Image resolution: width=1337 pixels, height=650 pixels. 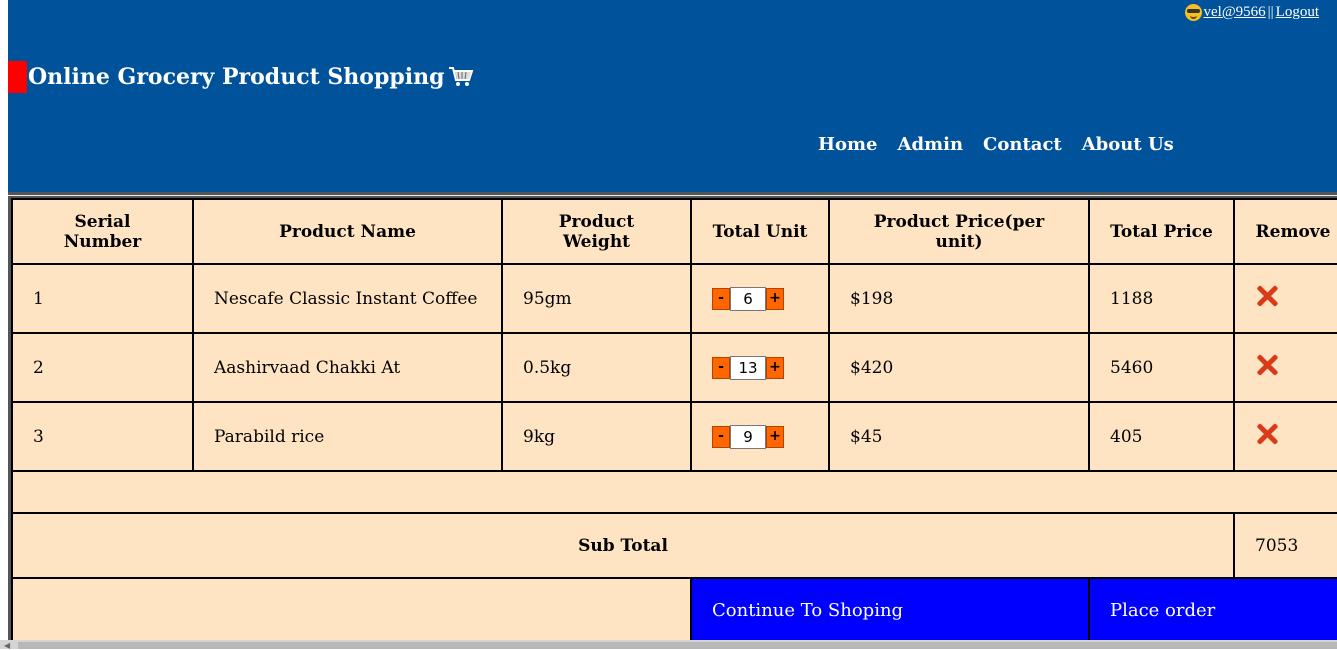 I want to click on quantity-stepper: - 6 +, so click(x=760, y=298).